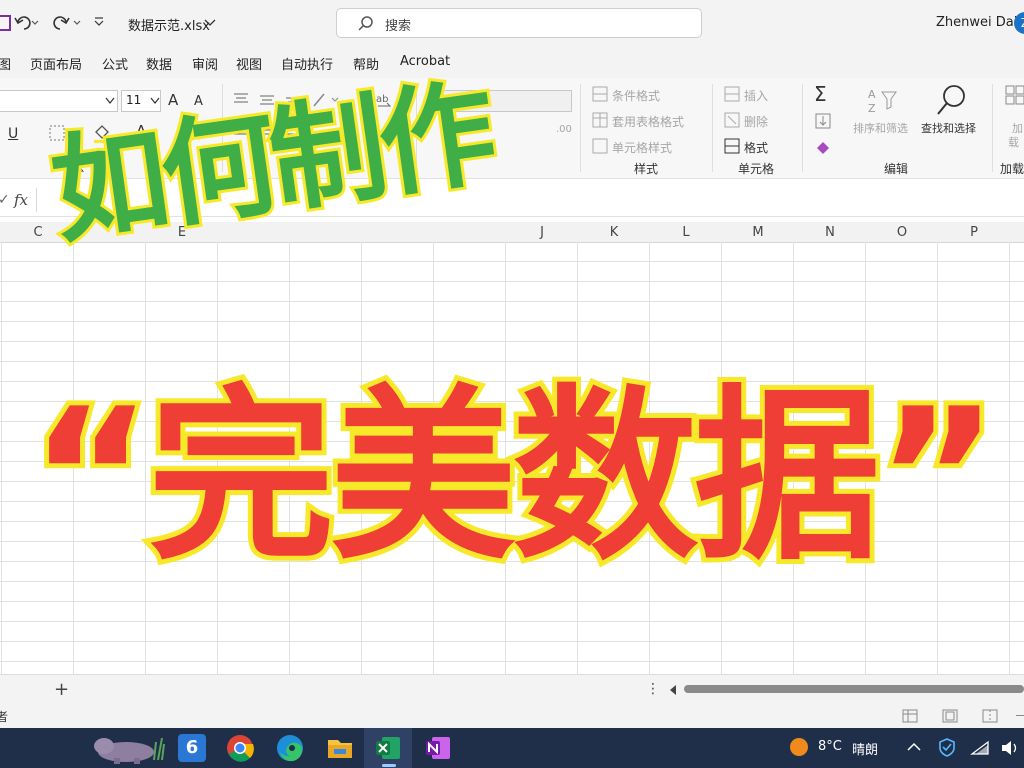  I want to click on column-header-o: O, so click(902, 232).